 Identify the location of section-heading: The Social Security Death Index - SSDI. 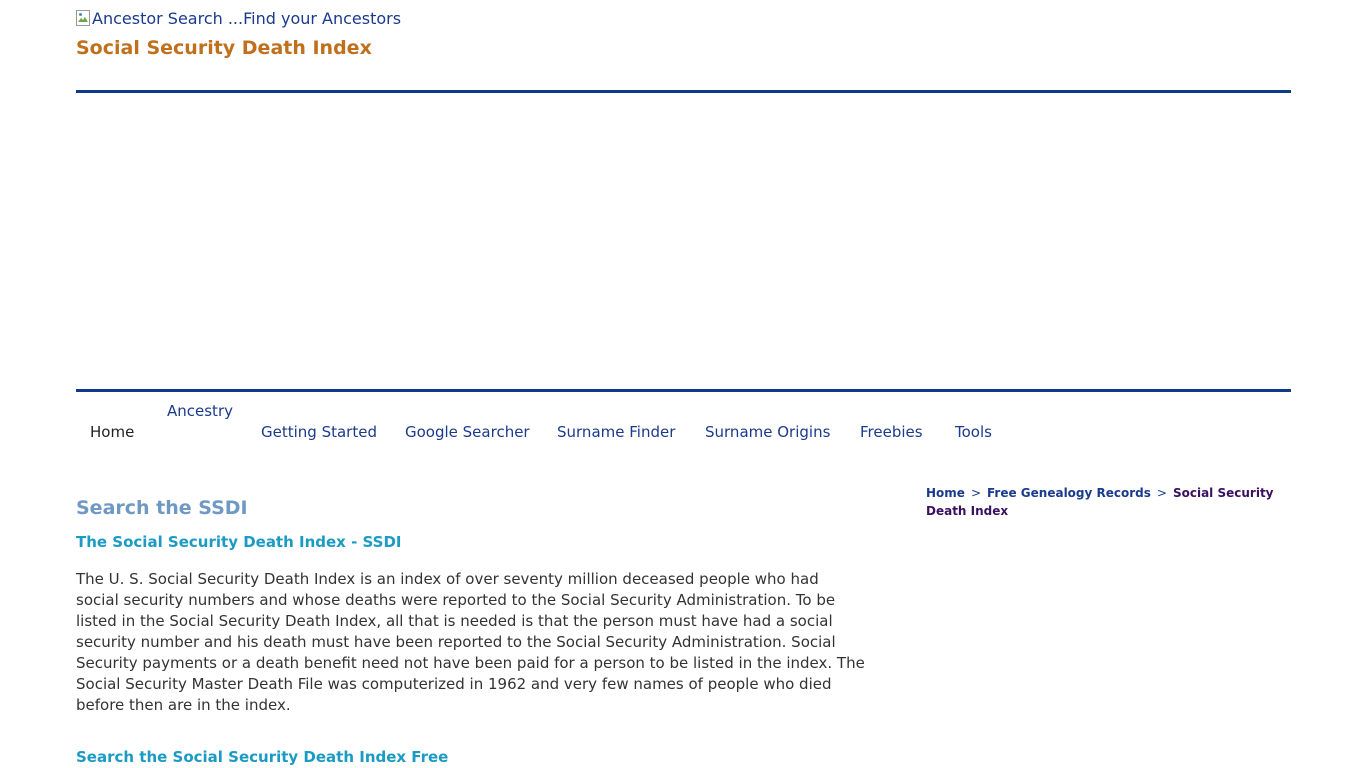
(239, 542).